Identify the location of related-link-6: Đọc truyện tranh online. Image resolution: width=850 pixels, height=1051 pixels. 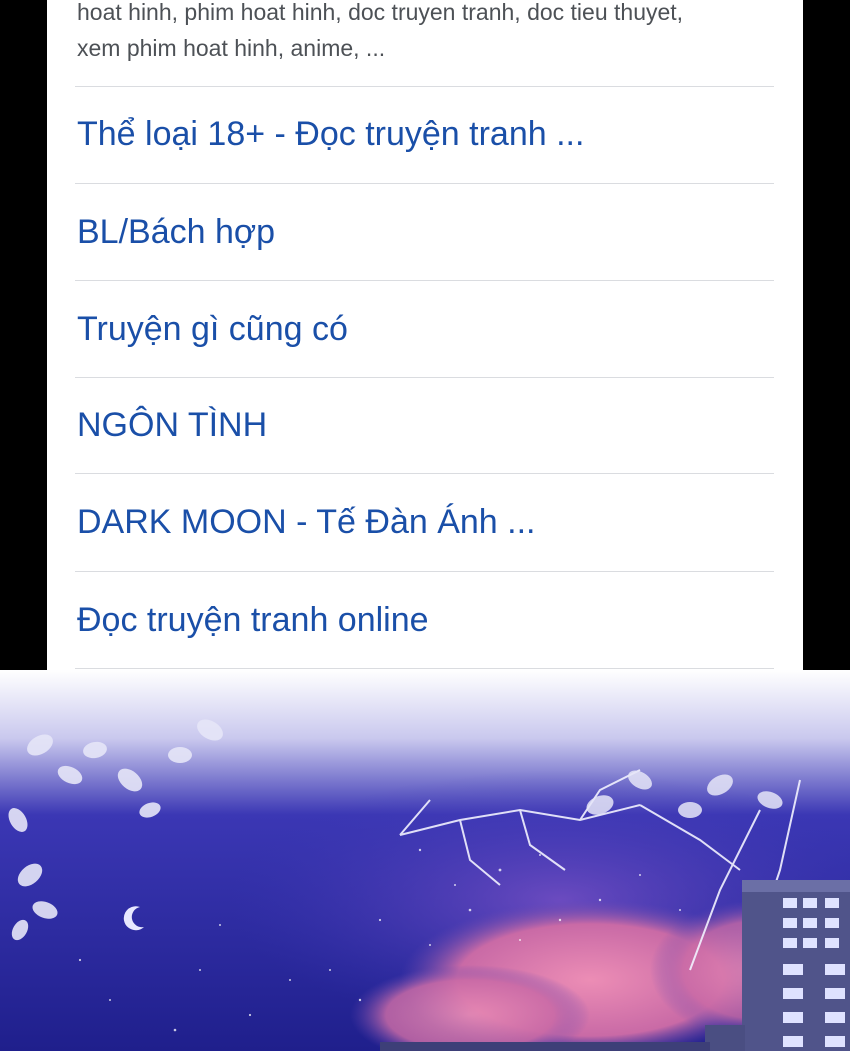
(253, 620).